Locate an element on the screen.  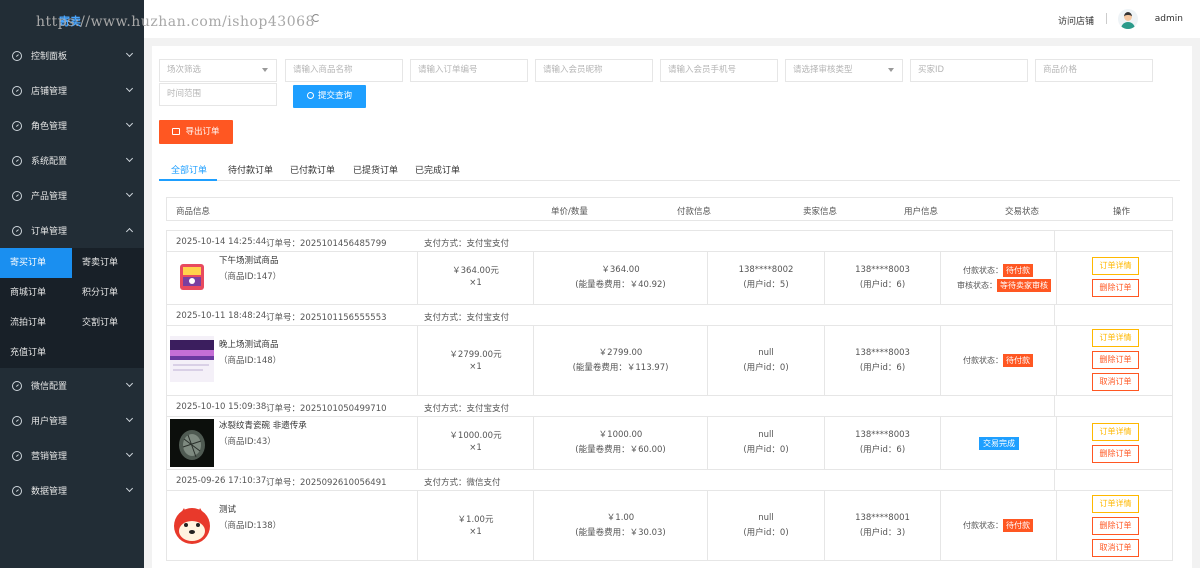
submenu-points: 积分订单 is located at coordinates (108, 293).